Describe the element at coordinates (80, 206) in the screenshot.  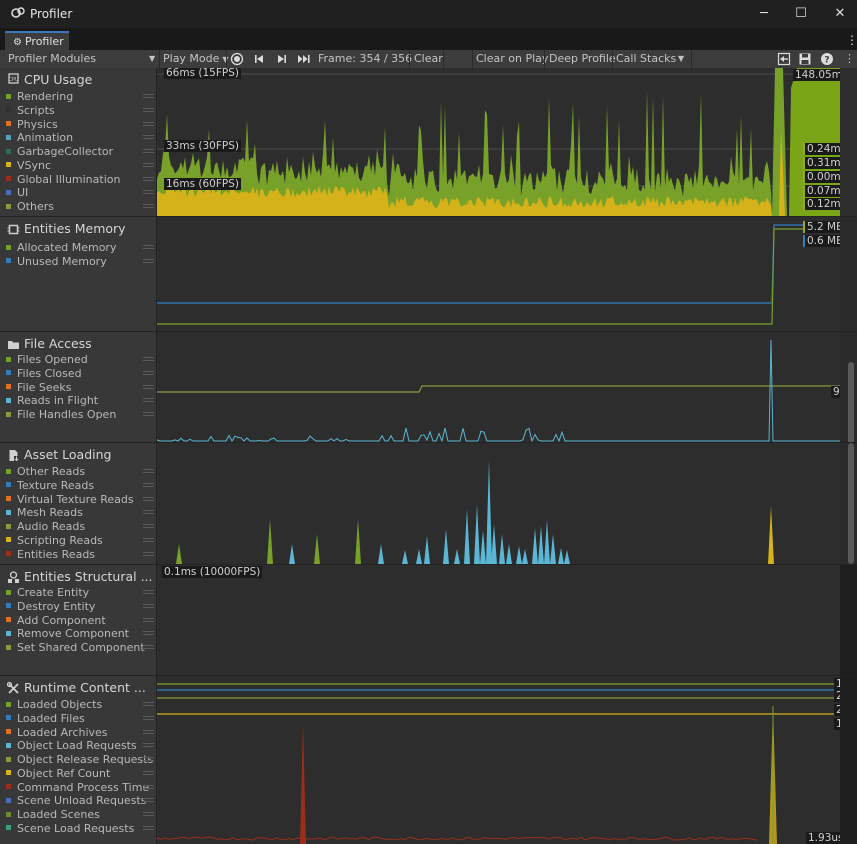
I see `legend-item: Others` at that location.